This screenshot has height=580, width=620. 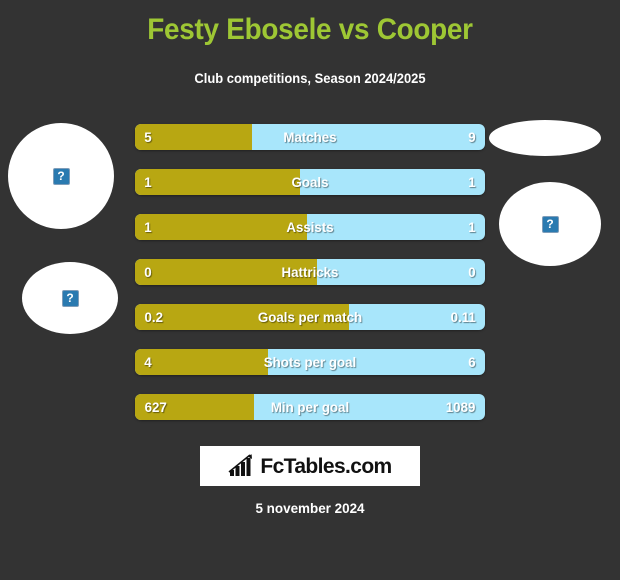 I want to click on stat-row: 1 Assists 1, so click(x=310, y=227).